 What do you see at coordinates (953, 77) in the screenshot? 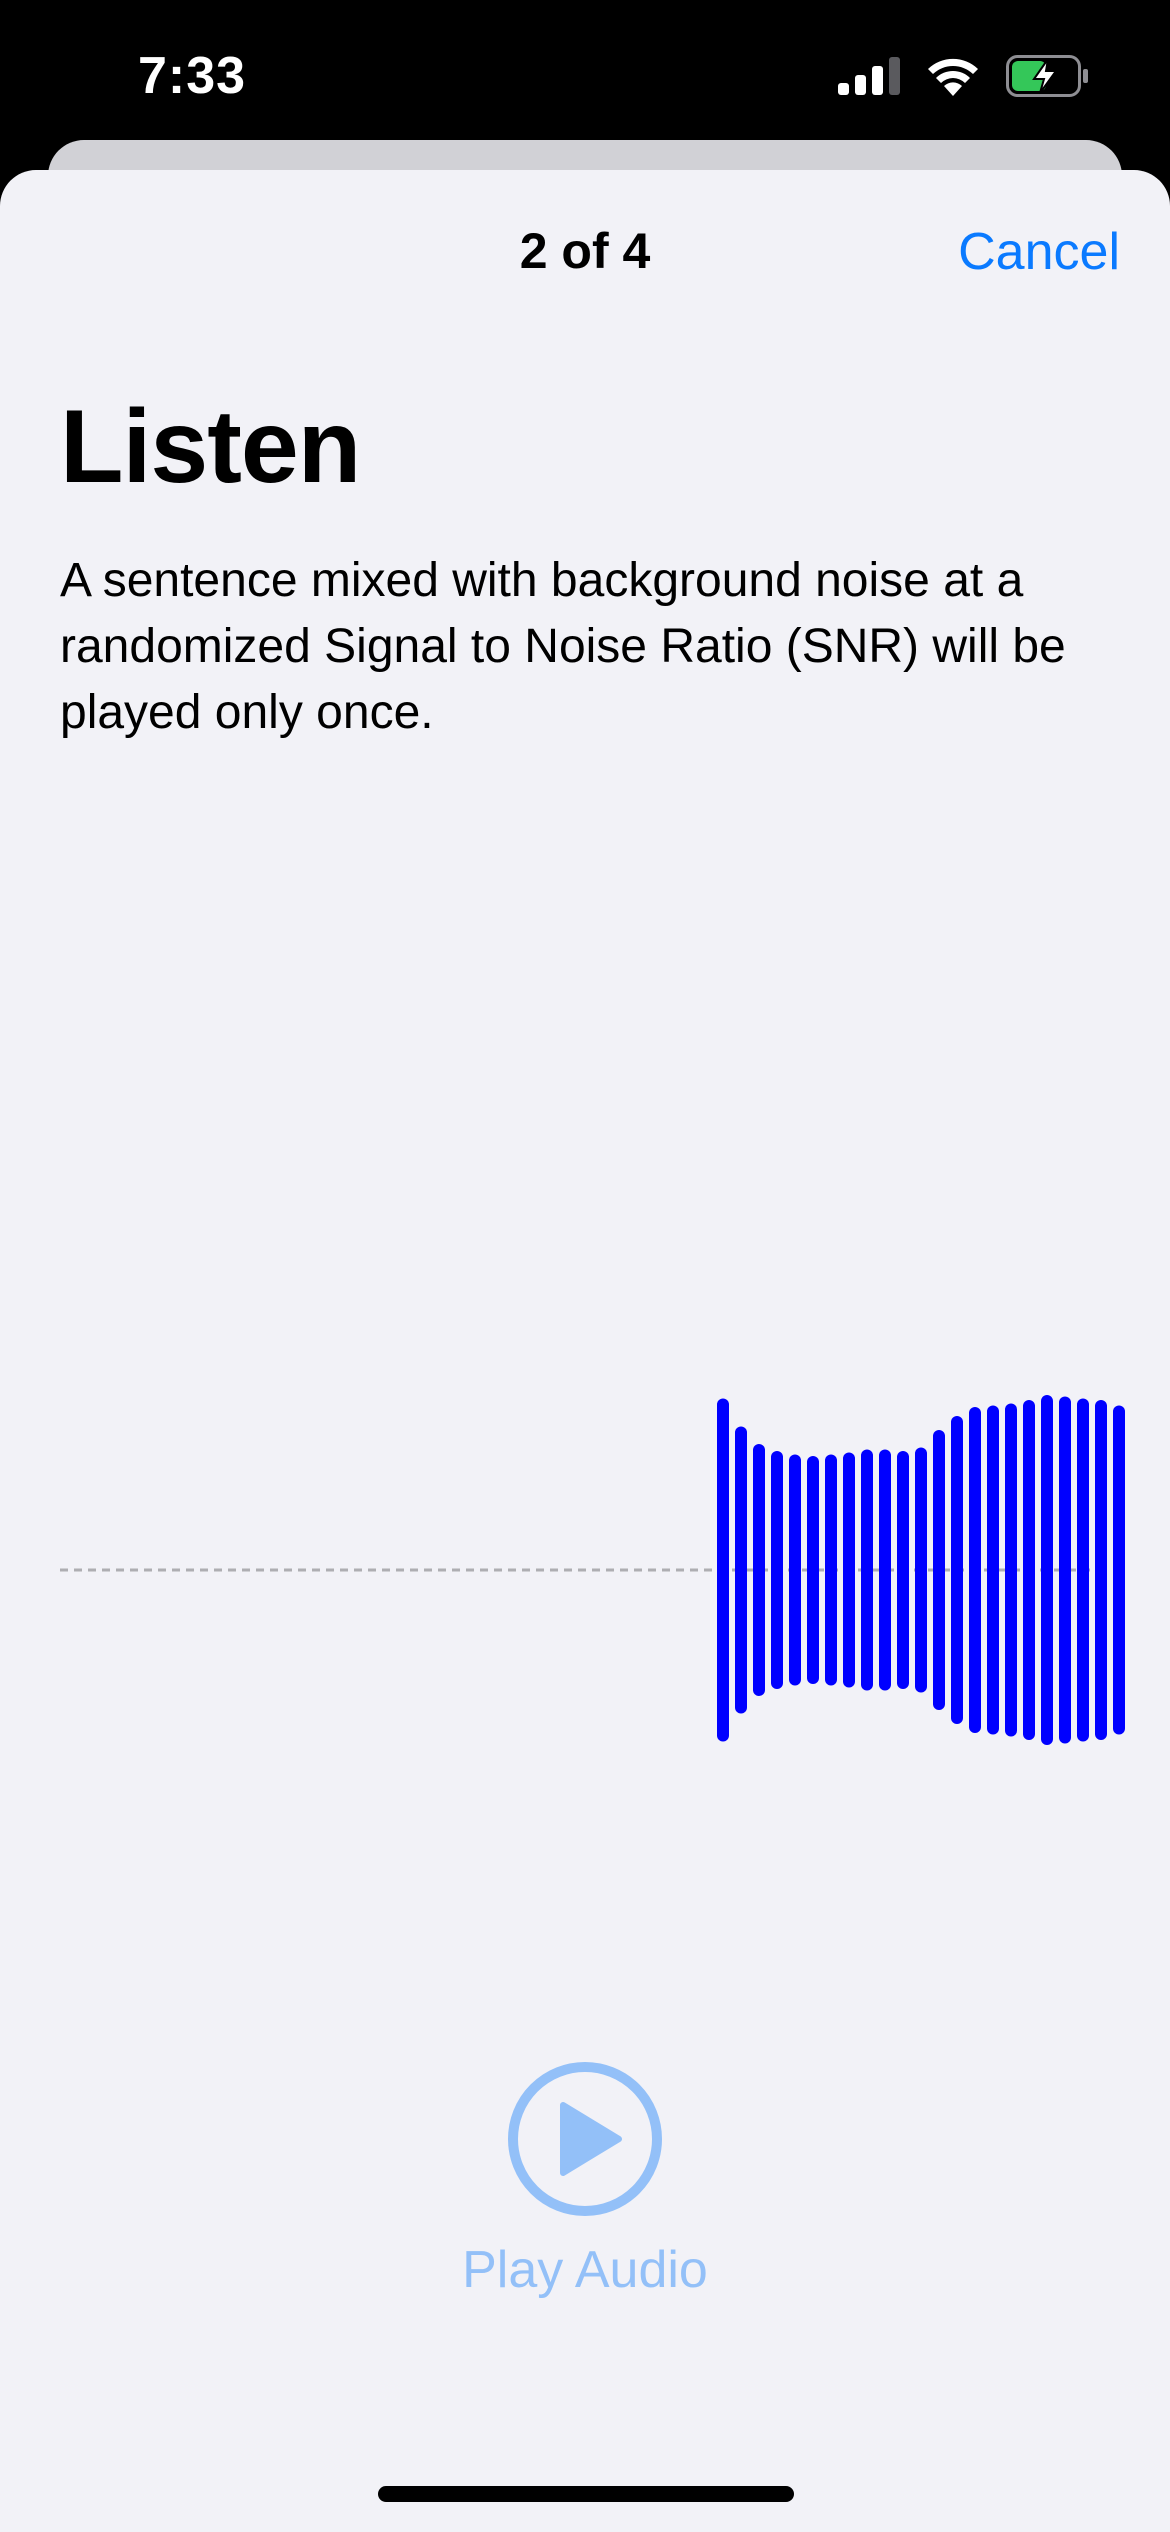
I see `wifi-icon` at bounding box center [953, 77].